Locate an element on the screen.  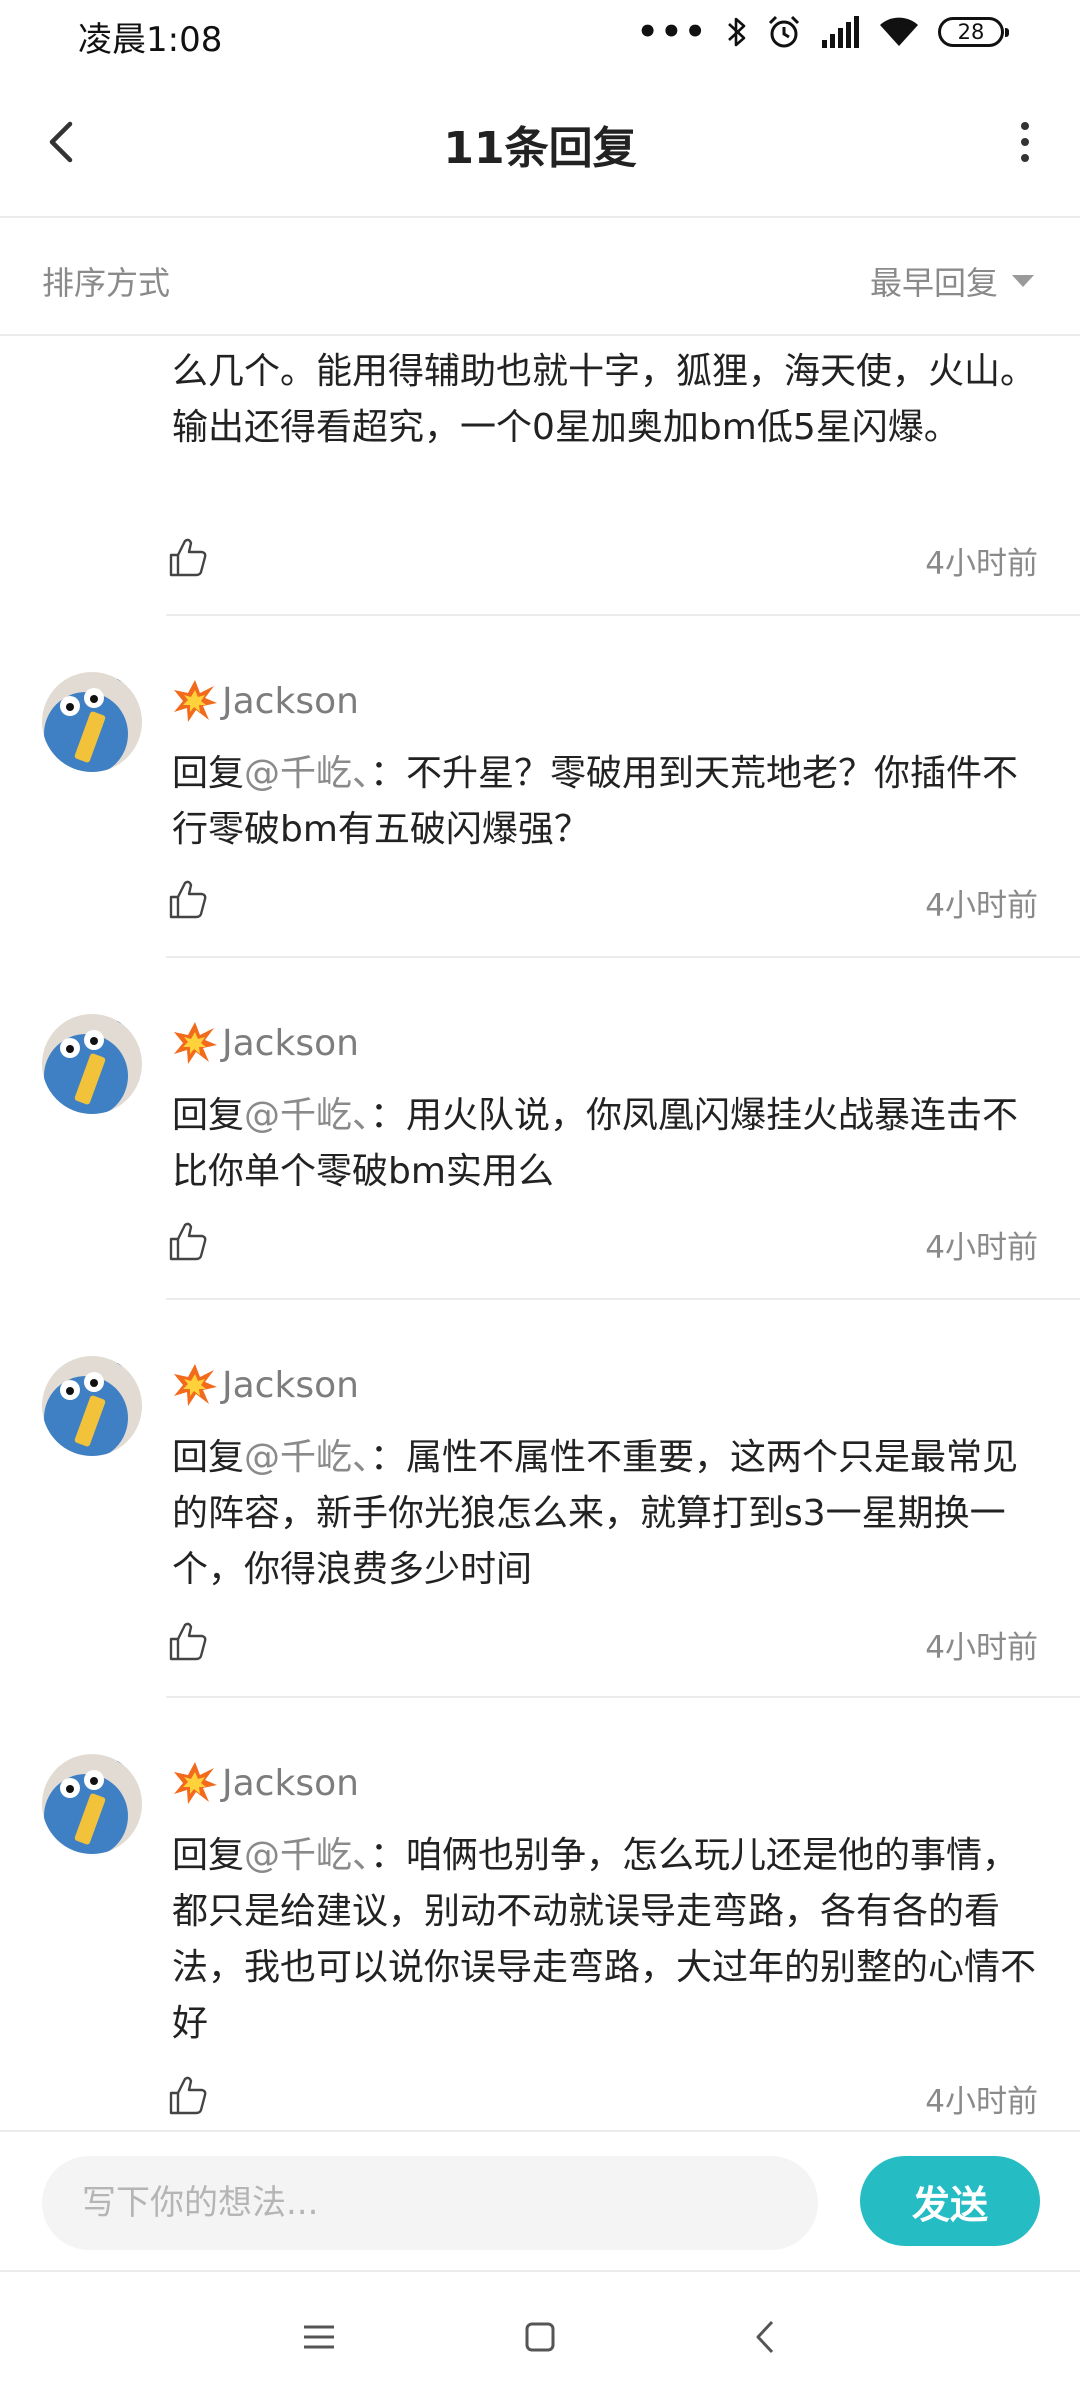
status-bar: 凌晨1:08 ••• 28 is located at coordinates (540, 33).